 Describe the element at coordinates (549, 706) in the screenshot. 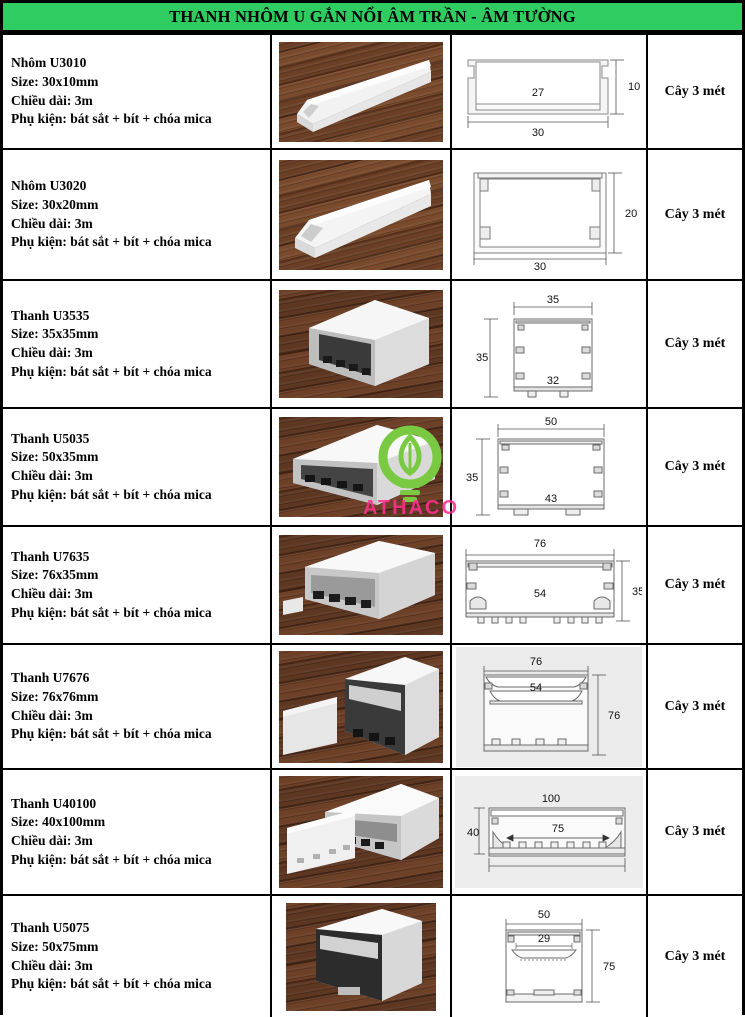

I see `drawing-cell: 76 76 54` at that location.